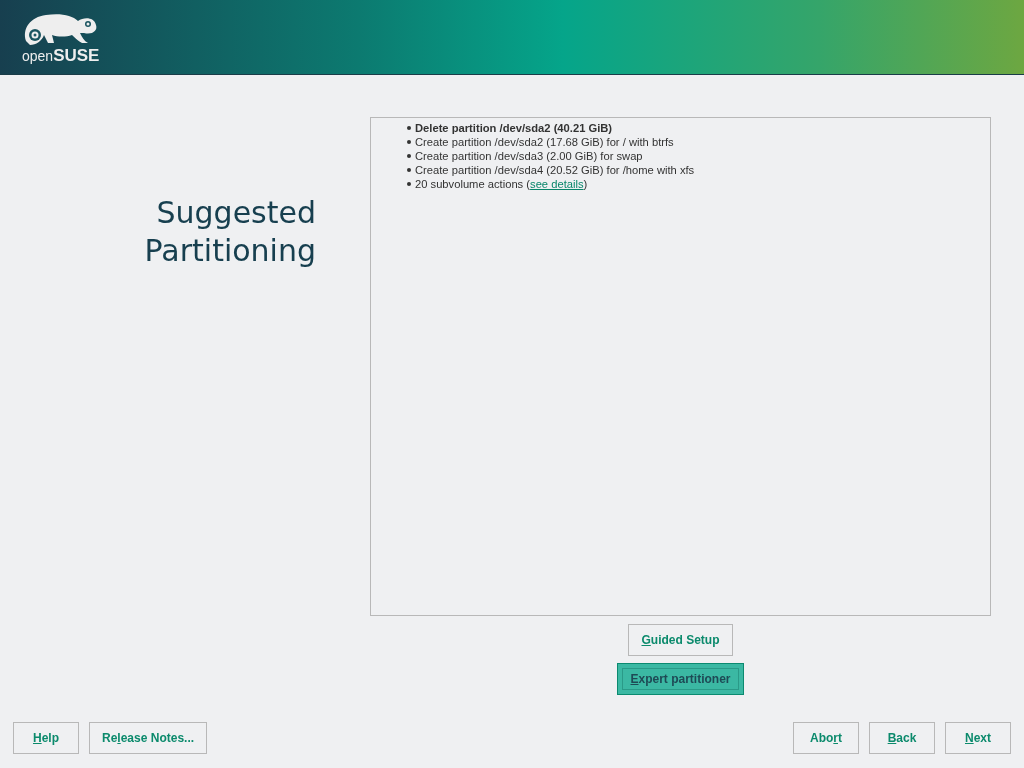  What do you see at coordinates (902, 738) in the screenshot?
I see `back-button: Back` at bounding box center [902, 738].